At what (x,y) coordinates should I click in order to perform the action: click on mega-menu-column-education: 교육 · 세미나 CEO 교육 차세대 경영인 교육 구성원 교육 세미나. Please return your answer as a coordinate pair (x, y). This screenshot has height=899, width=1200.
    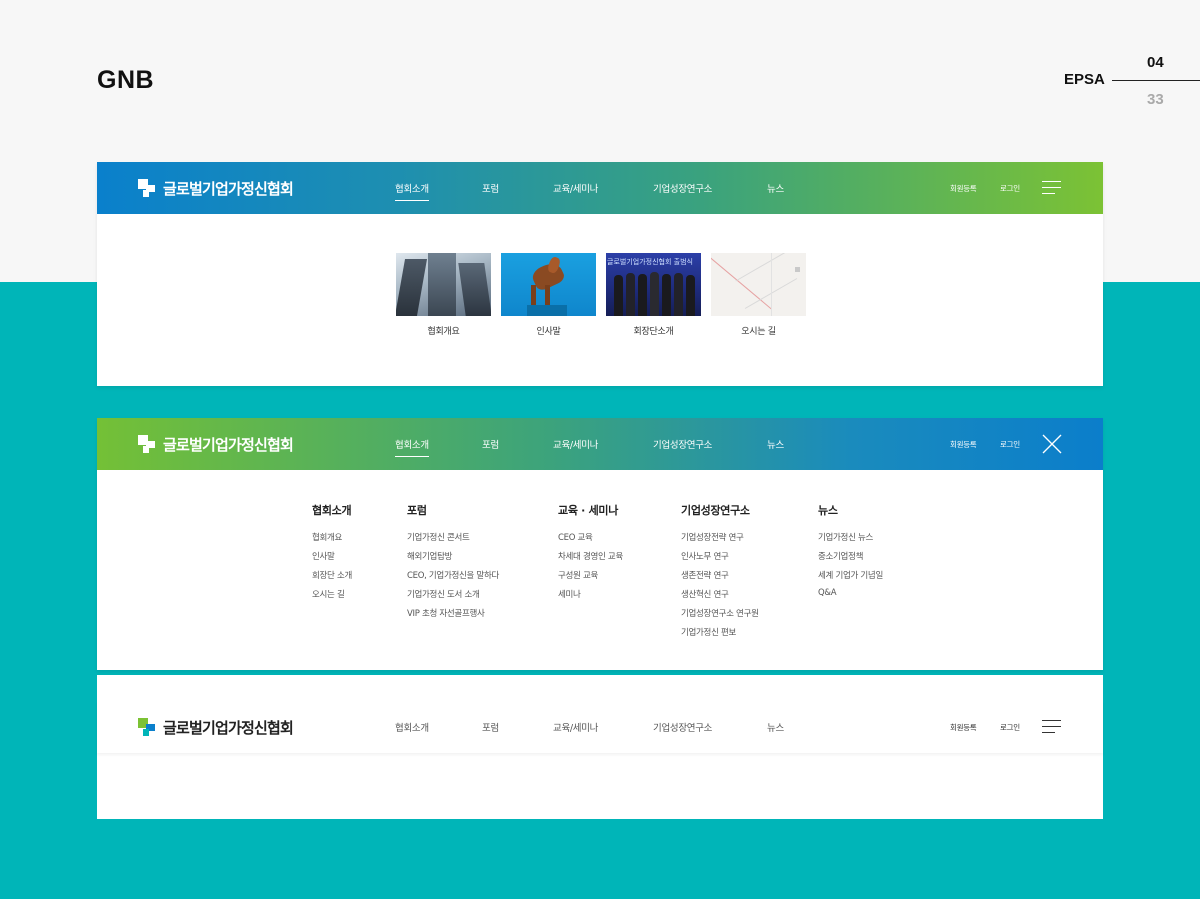
    Looking at the image, I should click on (590, 554).